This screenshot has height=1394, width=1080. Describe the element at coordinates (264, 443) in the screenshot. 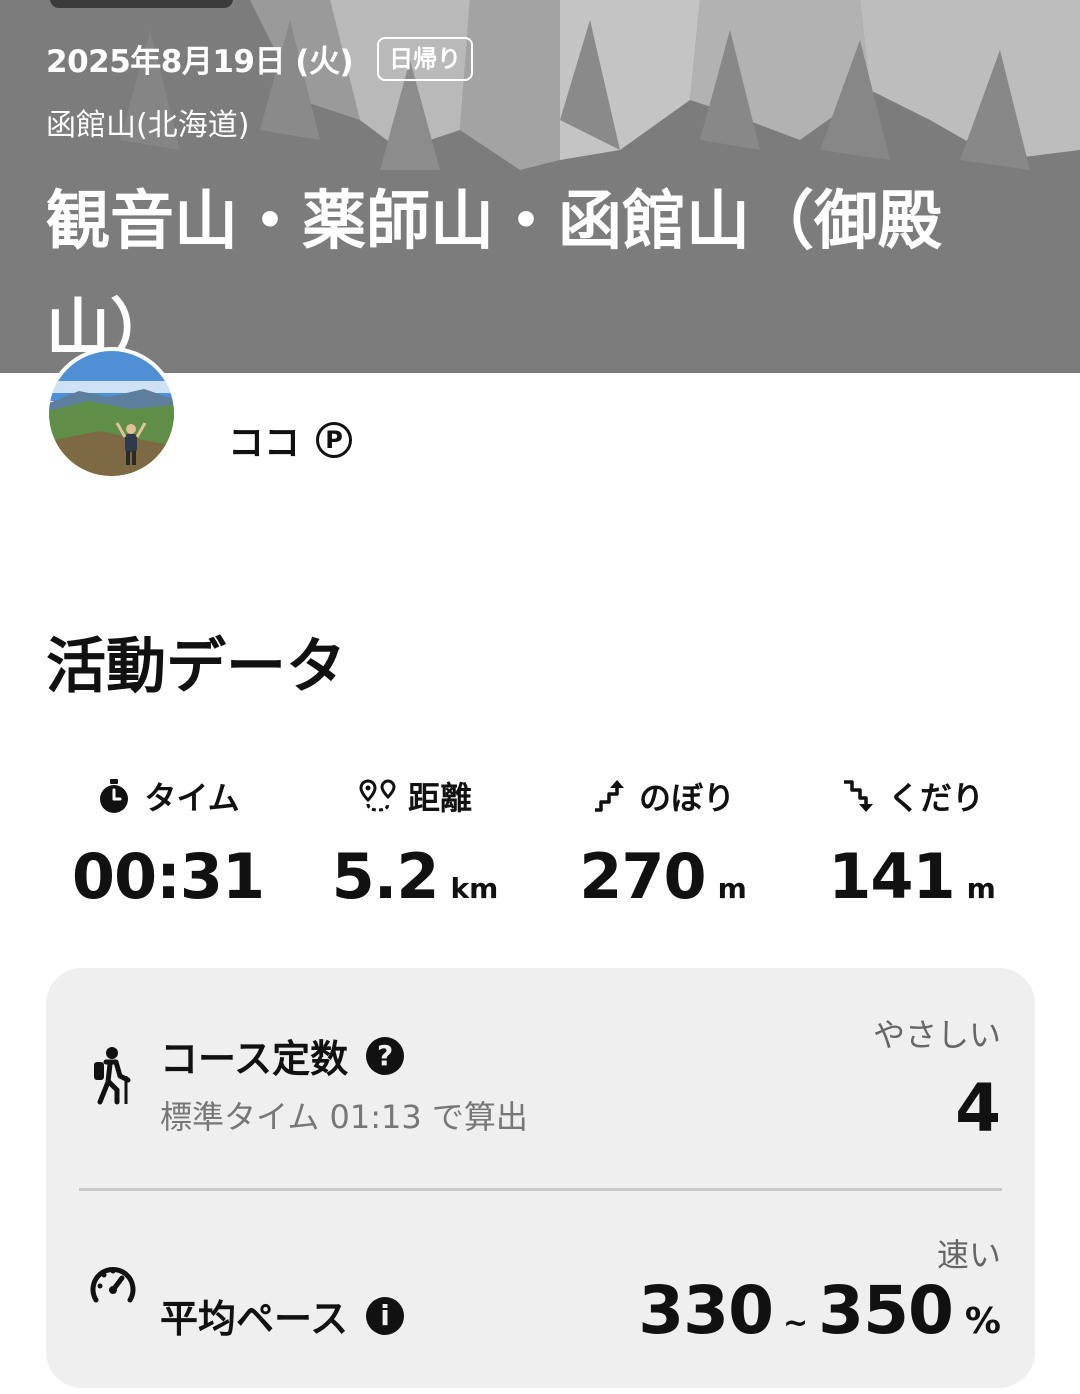

I see `user-name: ココ` at that location.